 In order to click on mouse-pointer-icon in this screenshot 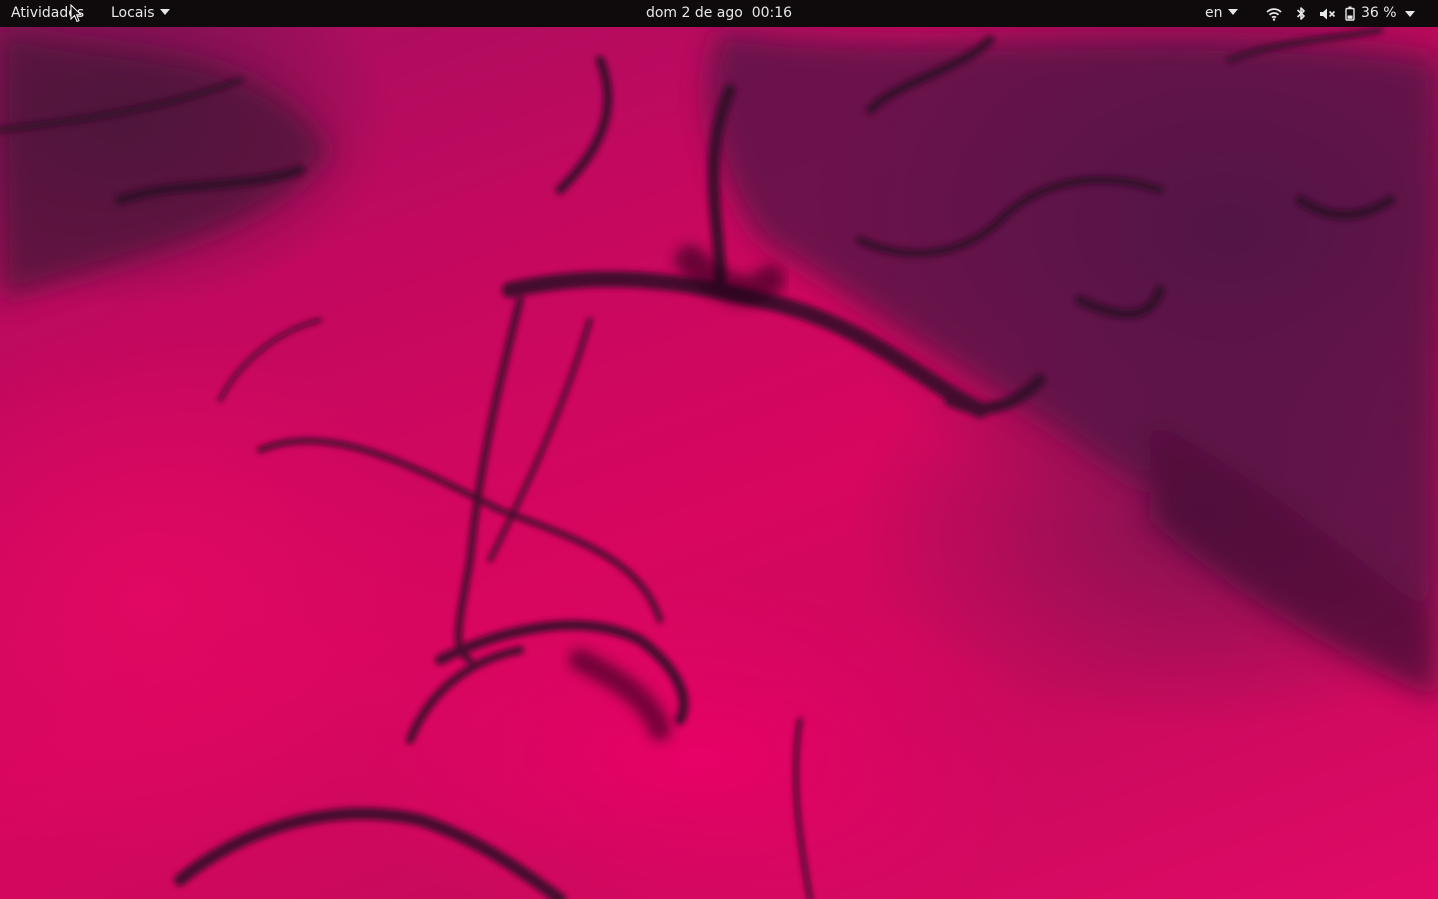, I will do `click(76, 15)`.